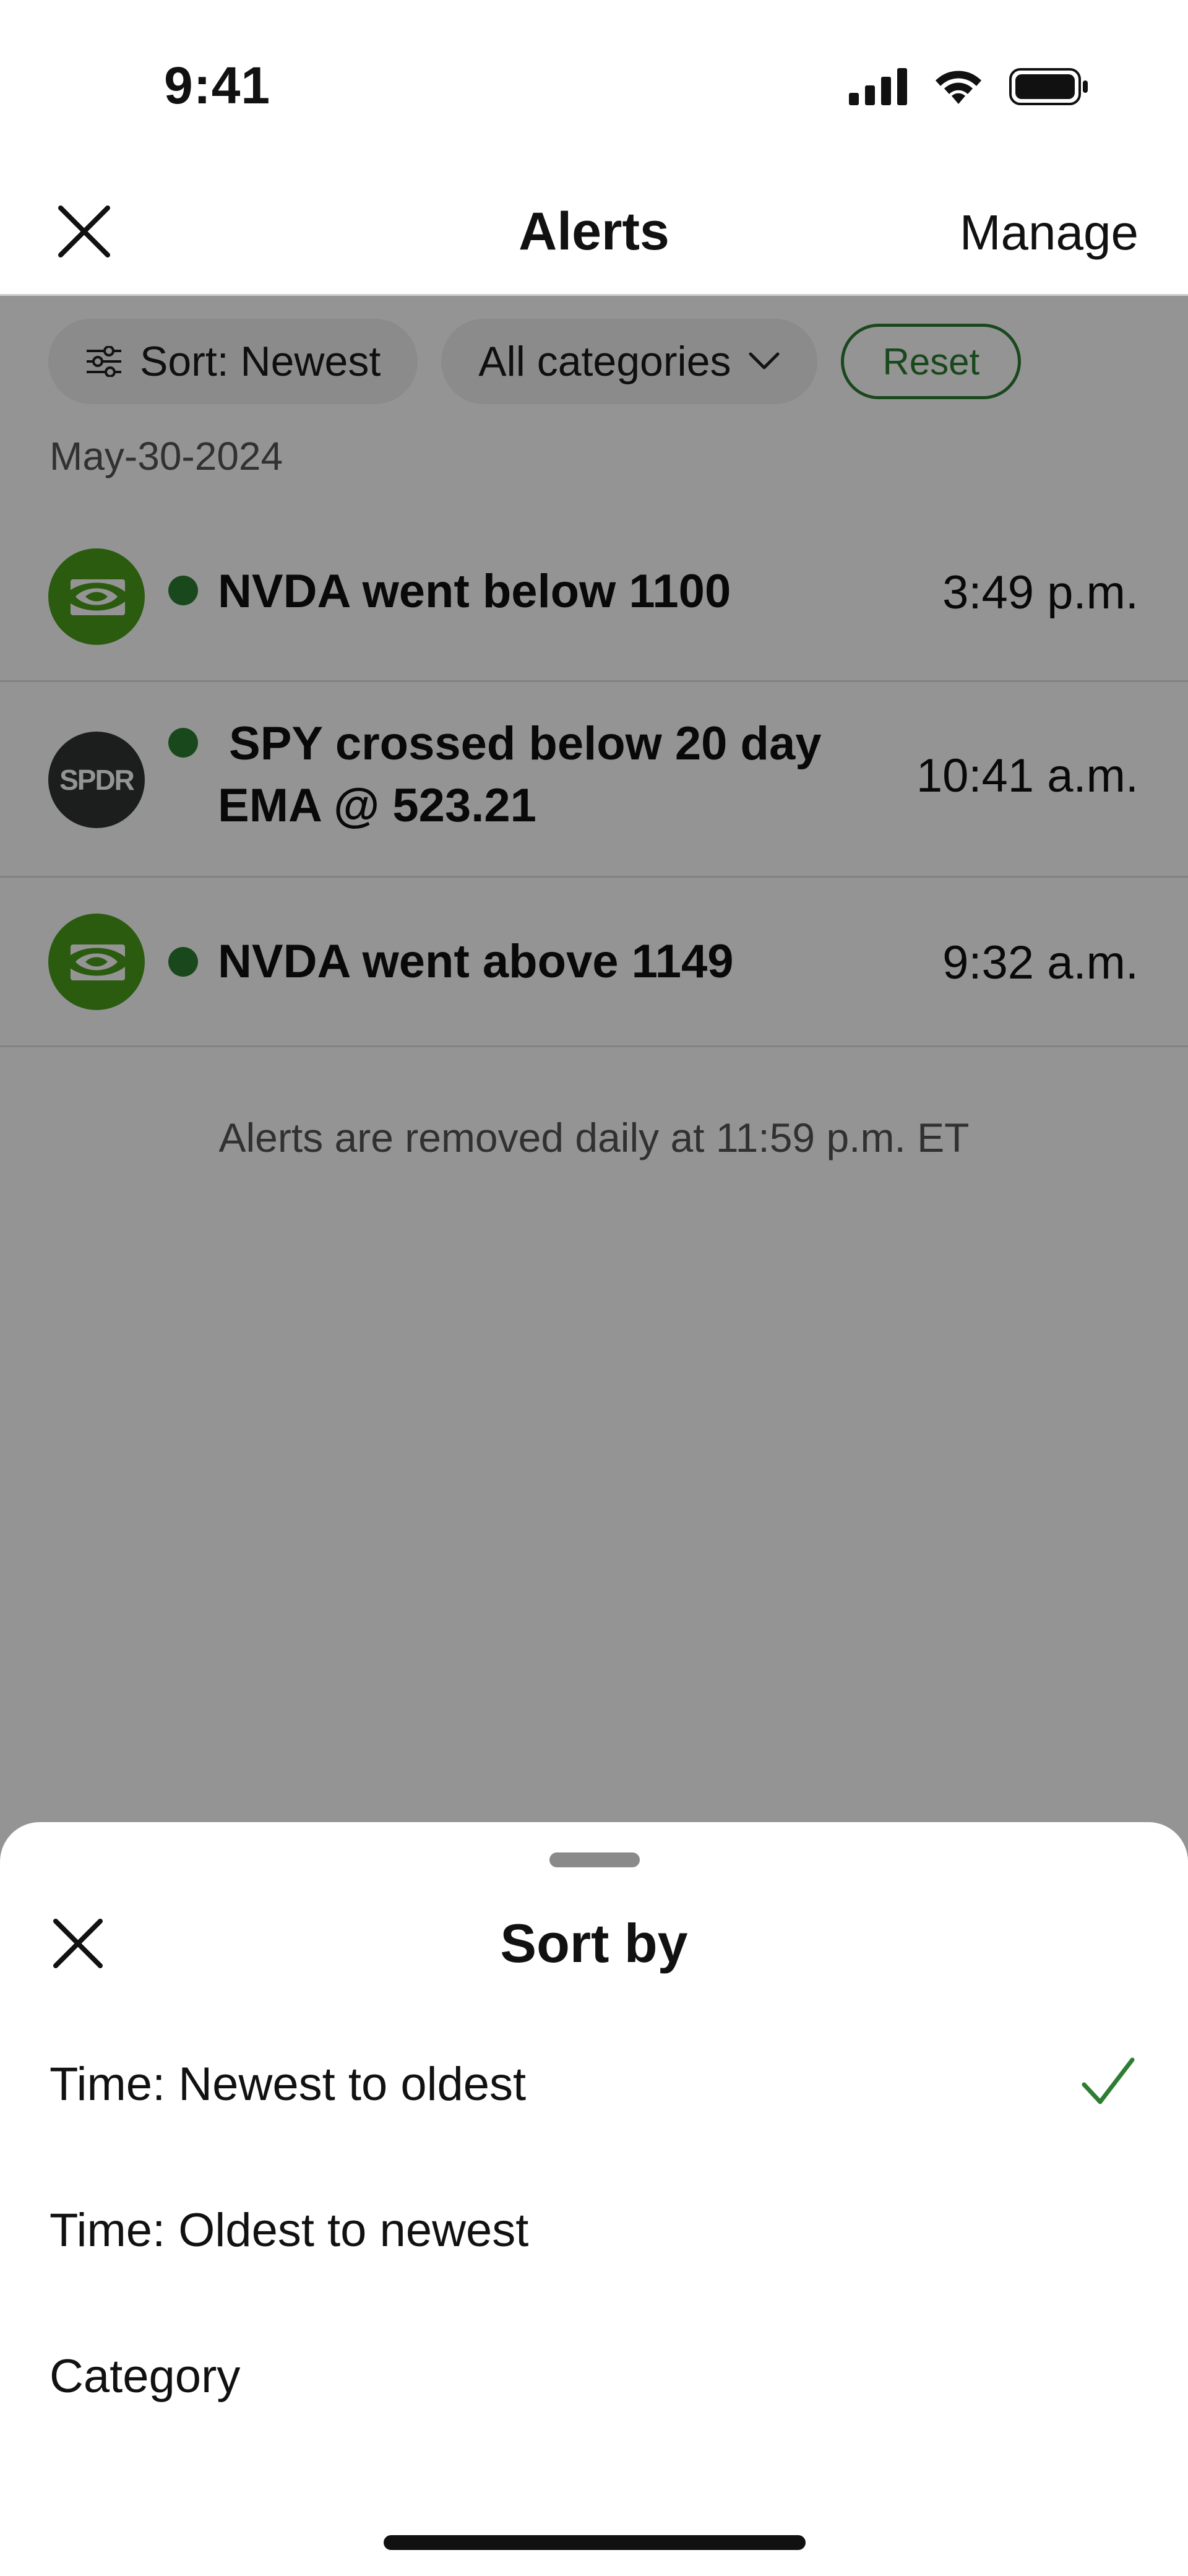 Image resolution: width=1188 pixels, height=2576 pixels. I want to click on status-bar: 9:41, so click(594, 83).